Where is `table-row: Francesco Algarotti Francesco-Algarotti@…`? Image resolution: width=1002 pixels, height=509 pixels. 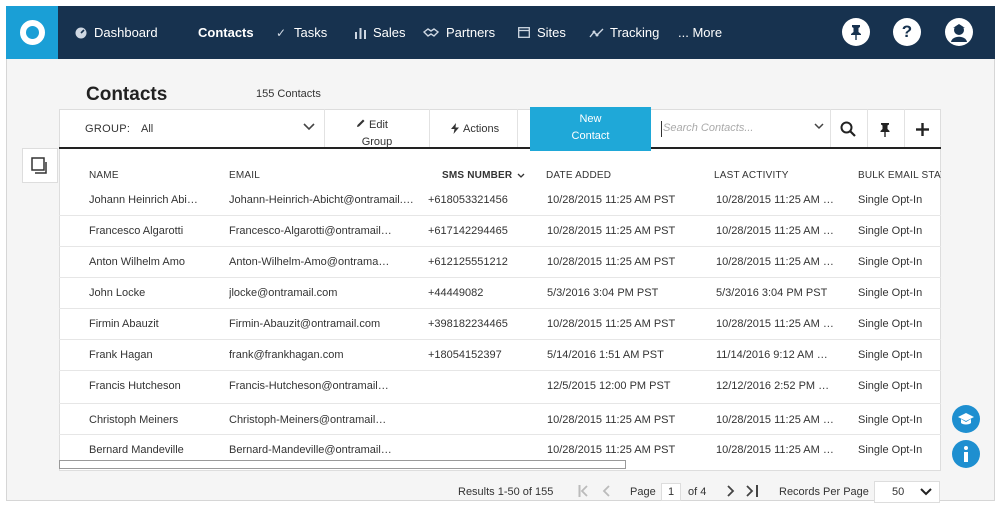
table-row: Francesco Algarotti Francesco-Algarotti@… is located at coordinates (500, 231).